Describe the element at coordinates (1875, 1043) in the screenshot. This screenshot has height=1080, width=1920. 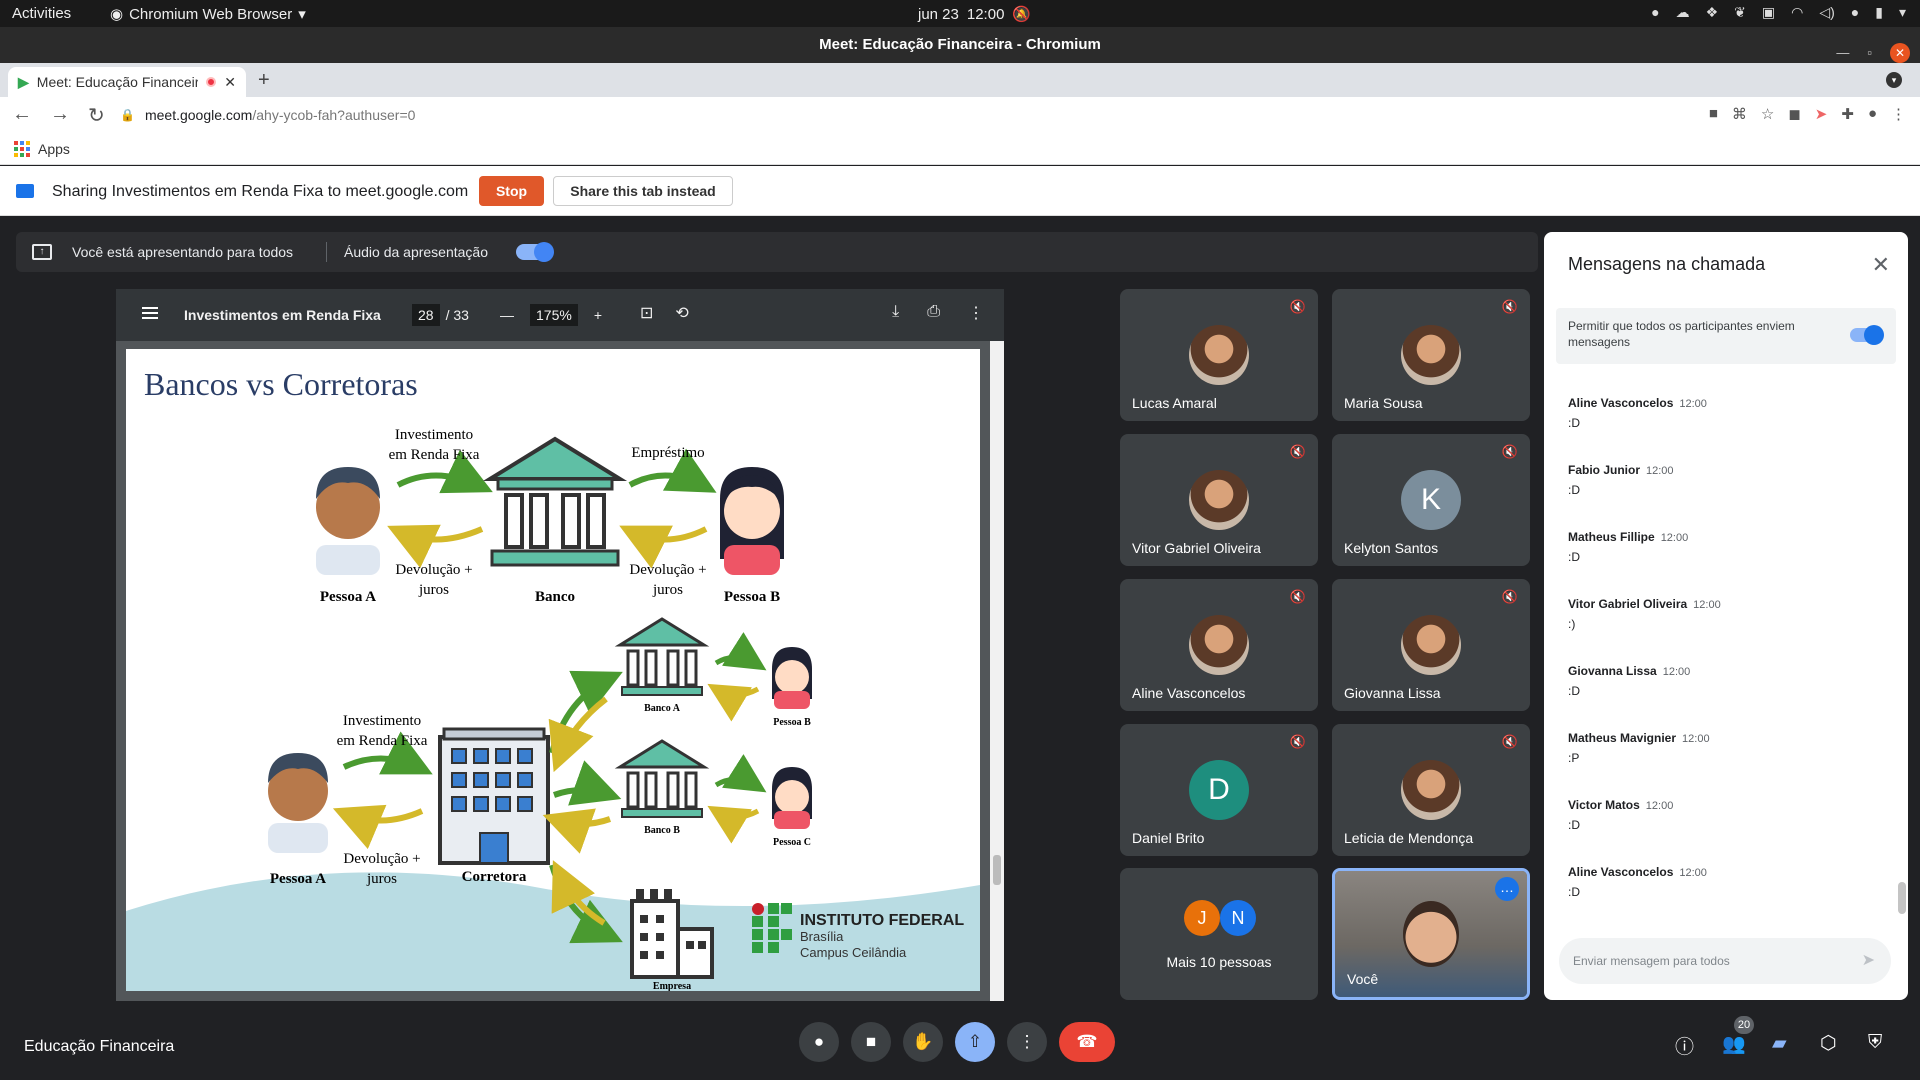
I see `host-controls-icon: ⛨` at that location.